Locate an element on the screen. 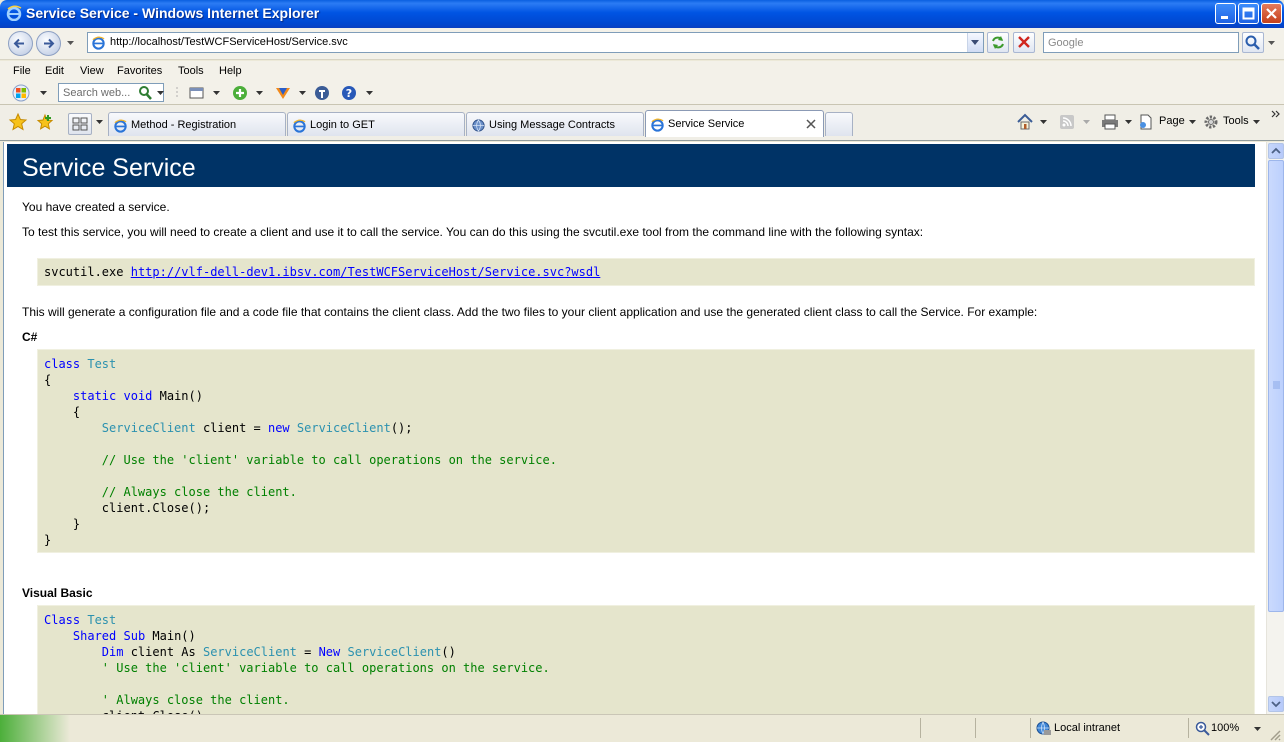  menu-view: View is located at coordinates (92, 71).